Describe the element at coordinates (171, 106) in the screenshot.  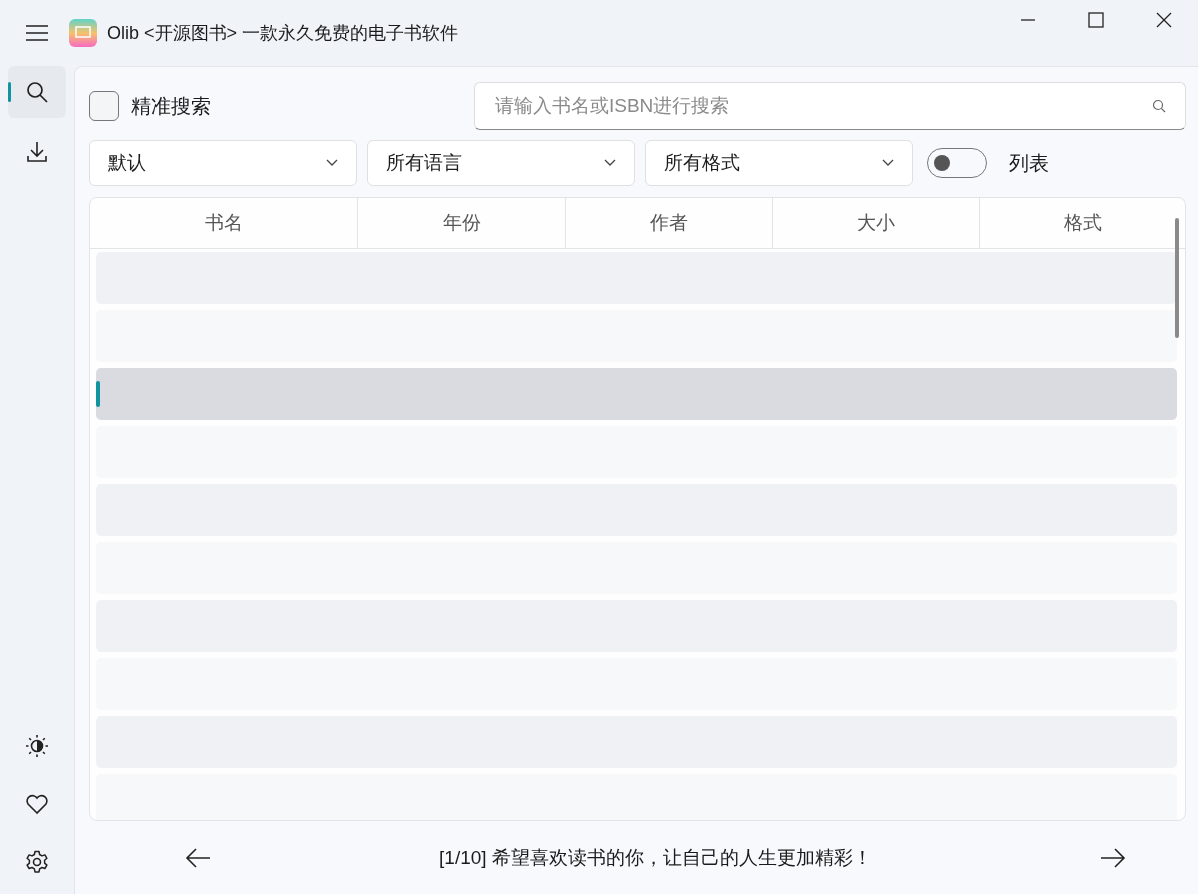
I see `exact-search-label: 精准搜索` at that location.